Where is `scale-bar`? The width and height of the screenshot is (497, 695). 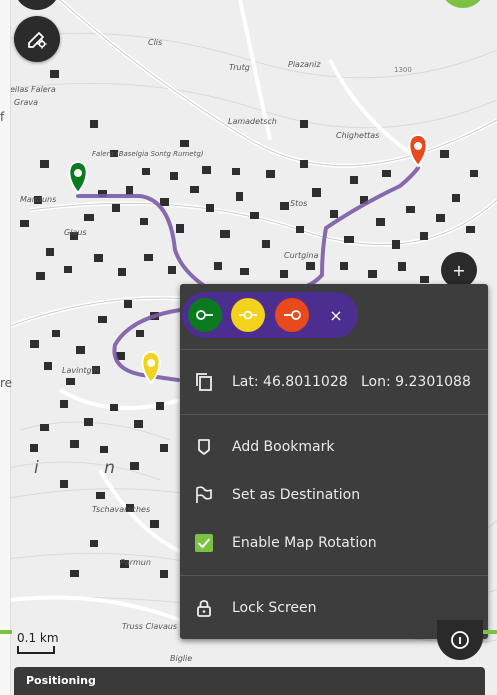
scale-bar is located at coordinates (36, 650).